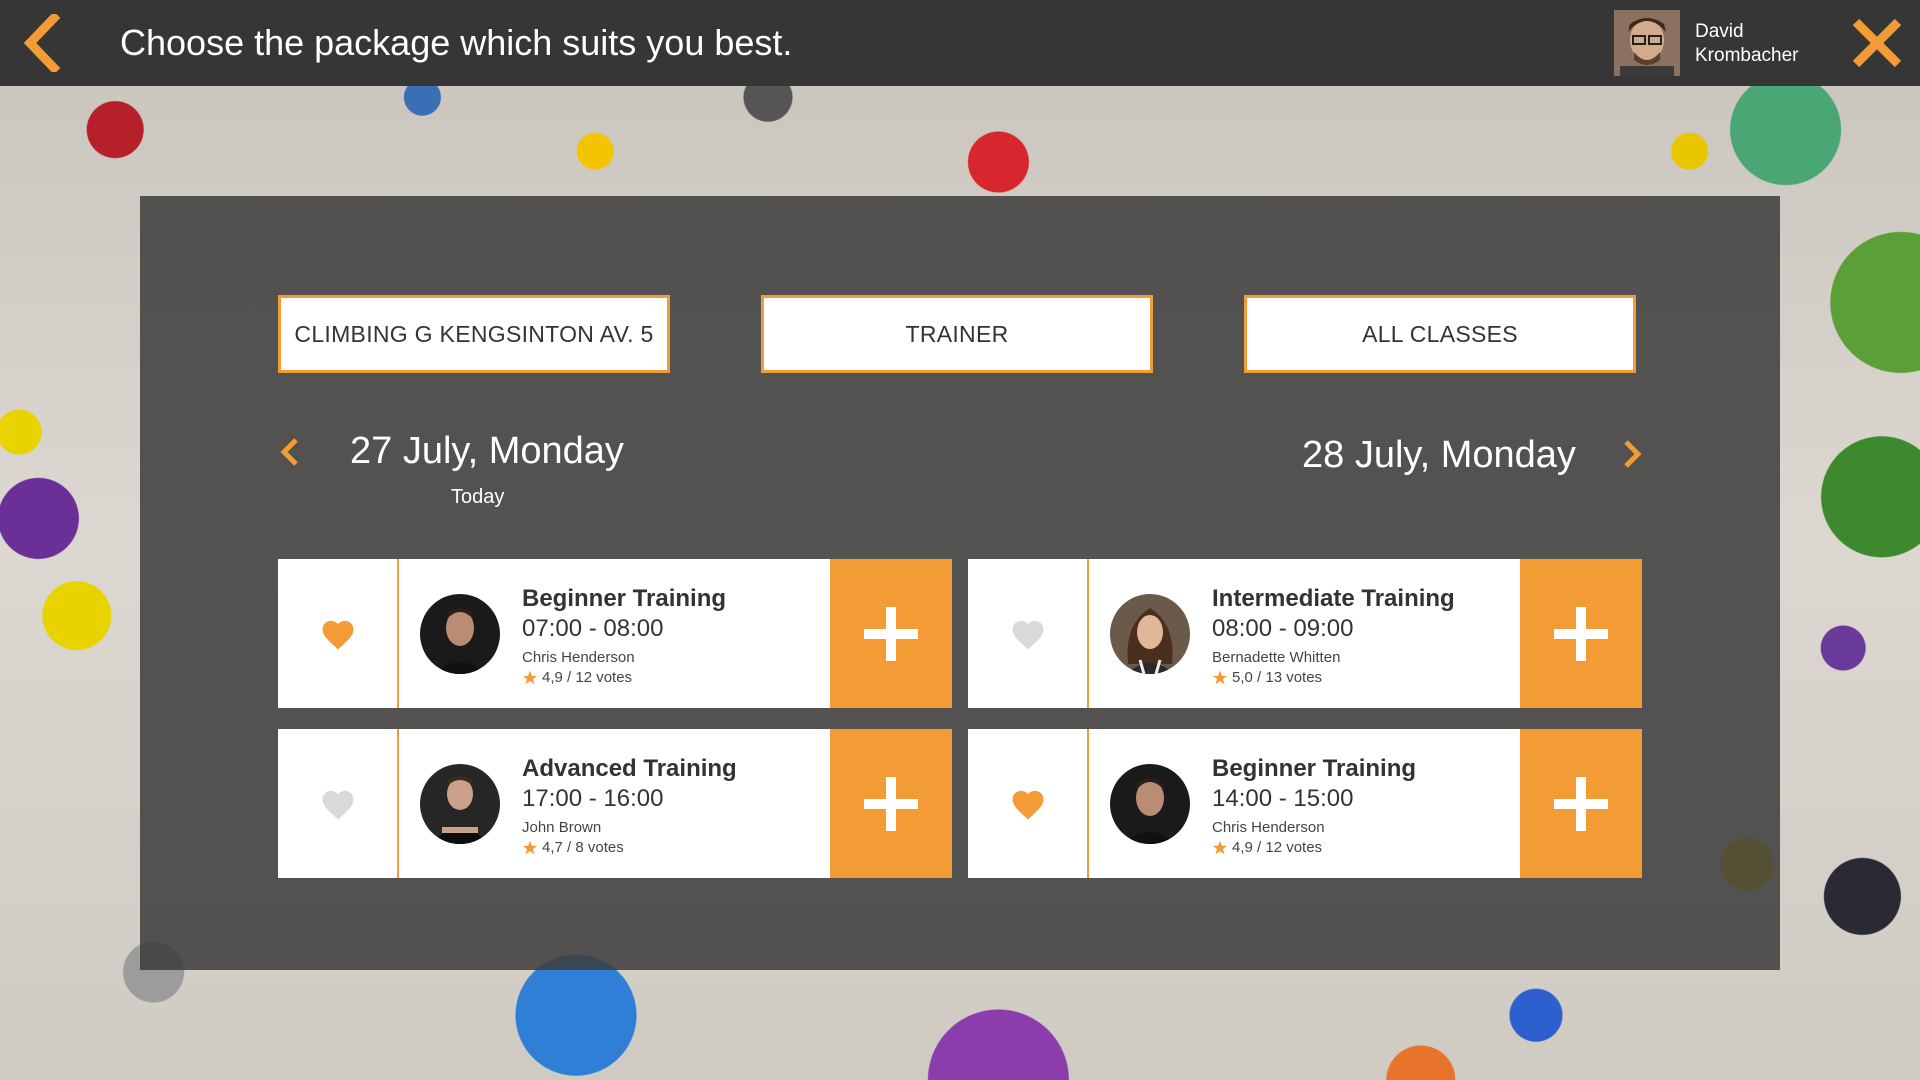  I want to click on filter-location-button: CLIMBING G KENGSINTON AV. 5, so click(474, 334).